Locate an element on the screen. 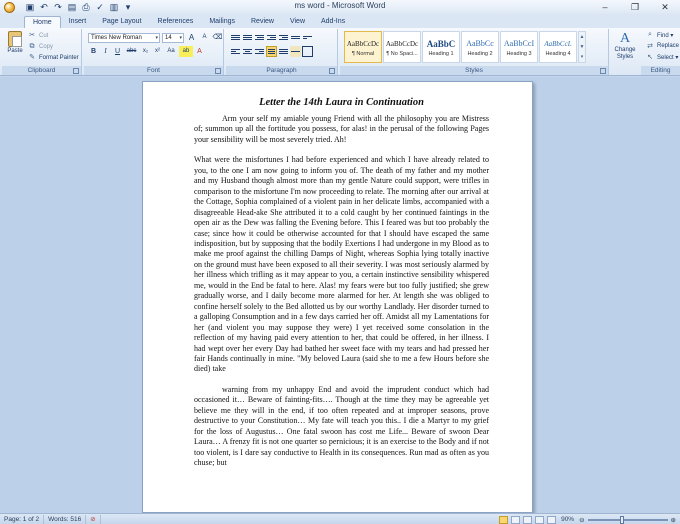  increase-indent-icon is located at coordinates (283, 37).